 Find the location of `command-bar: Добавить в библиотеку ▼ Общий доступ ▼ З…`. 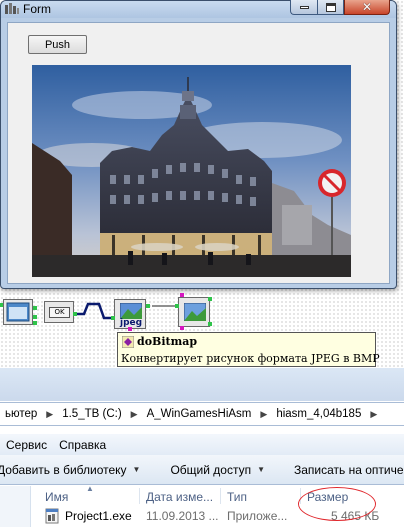

command-bar: Добавить в библиотеку ▼ Общий доступ ▼ З… is located at coordinates (202, 470).